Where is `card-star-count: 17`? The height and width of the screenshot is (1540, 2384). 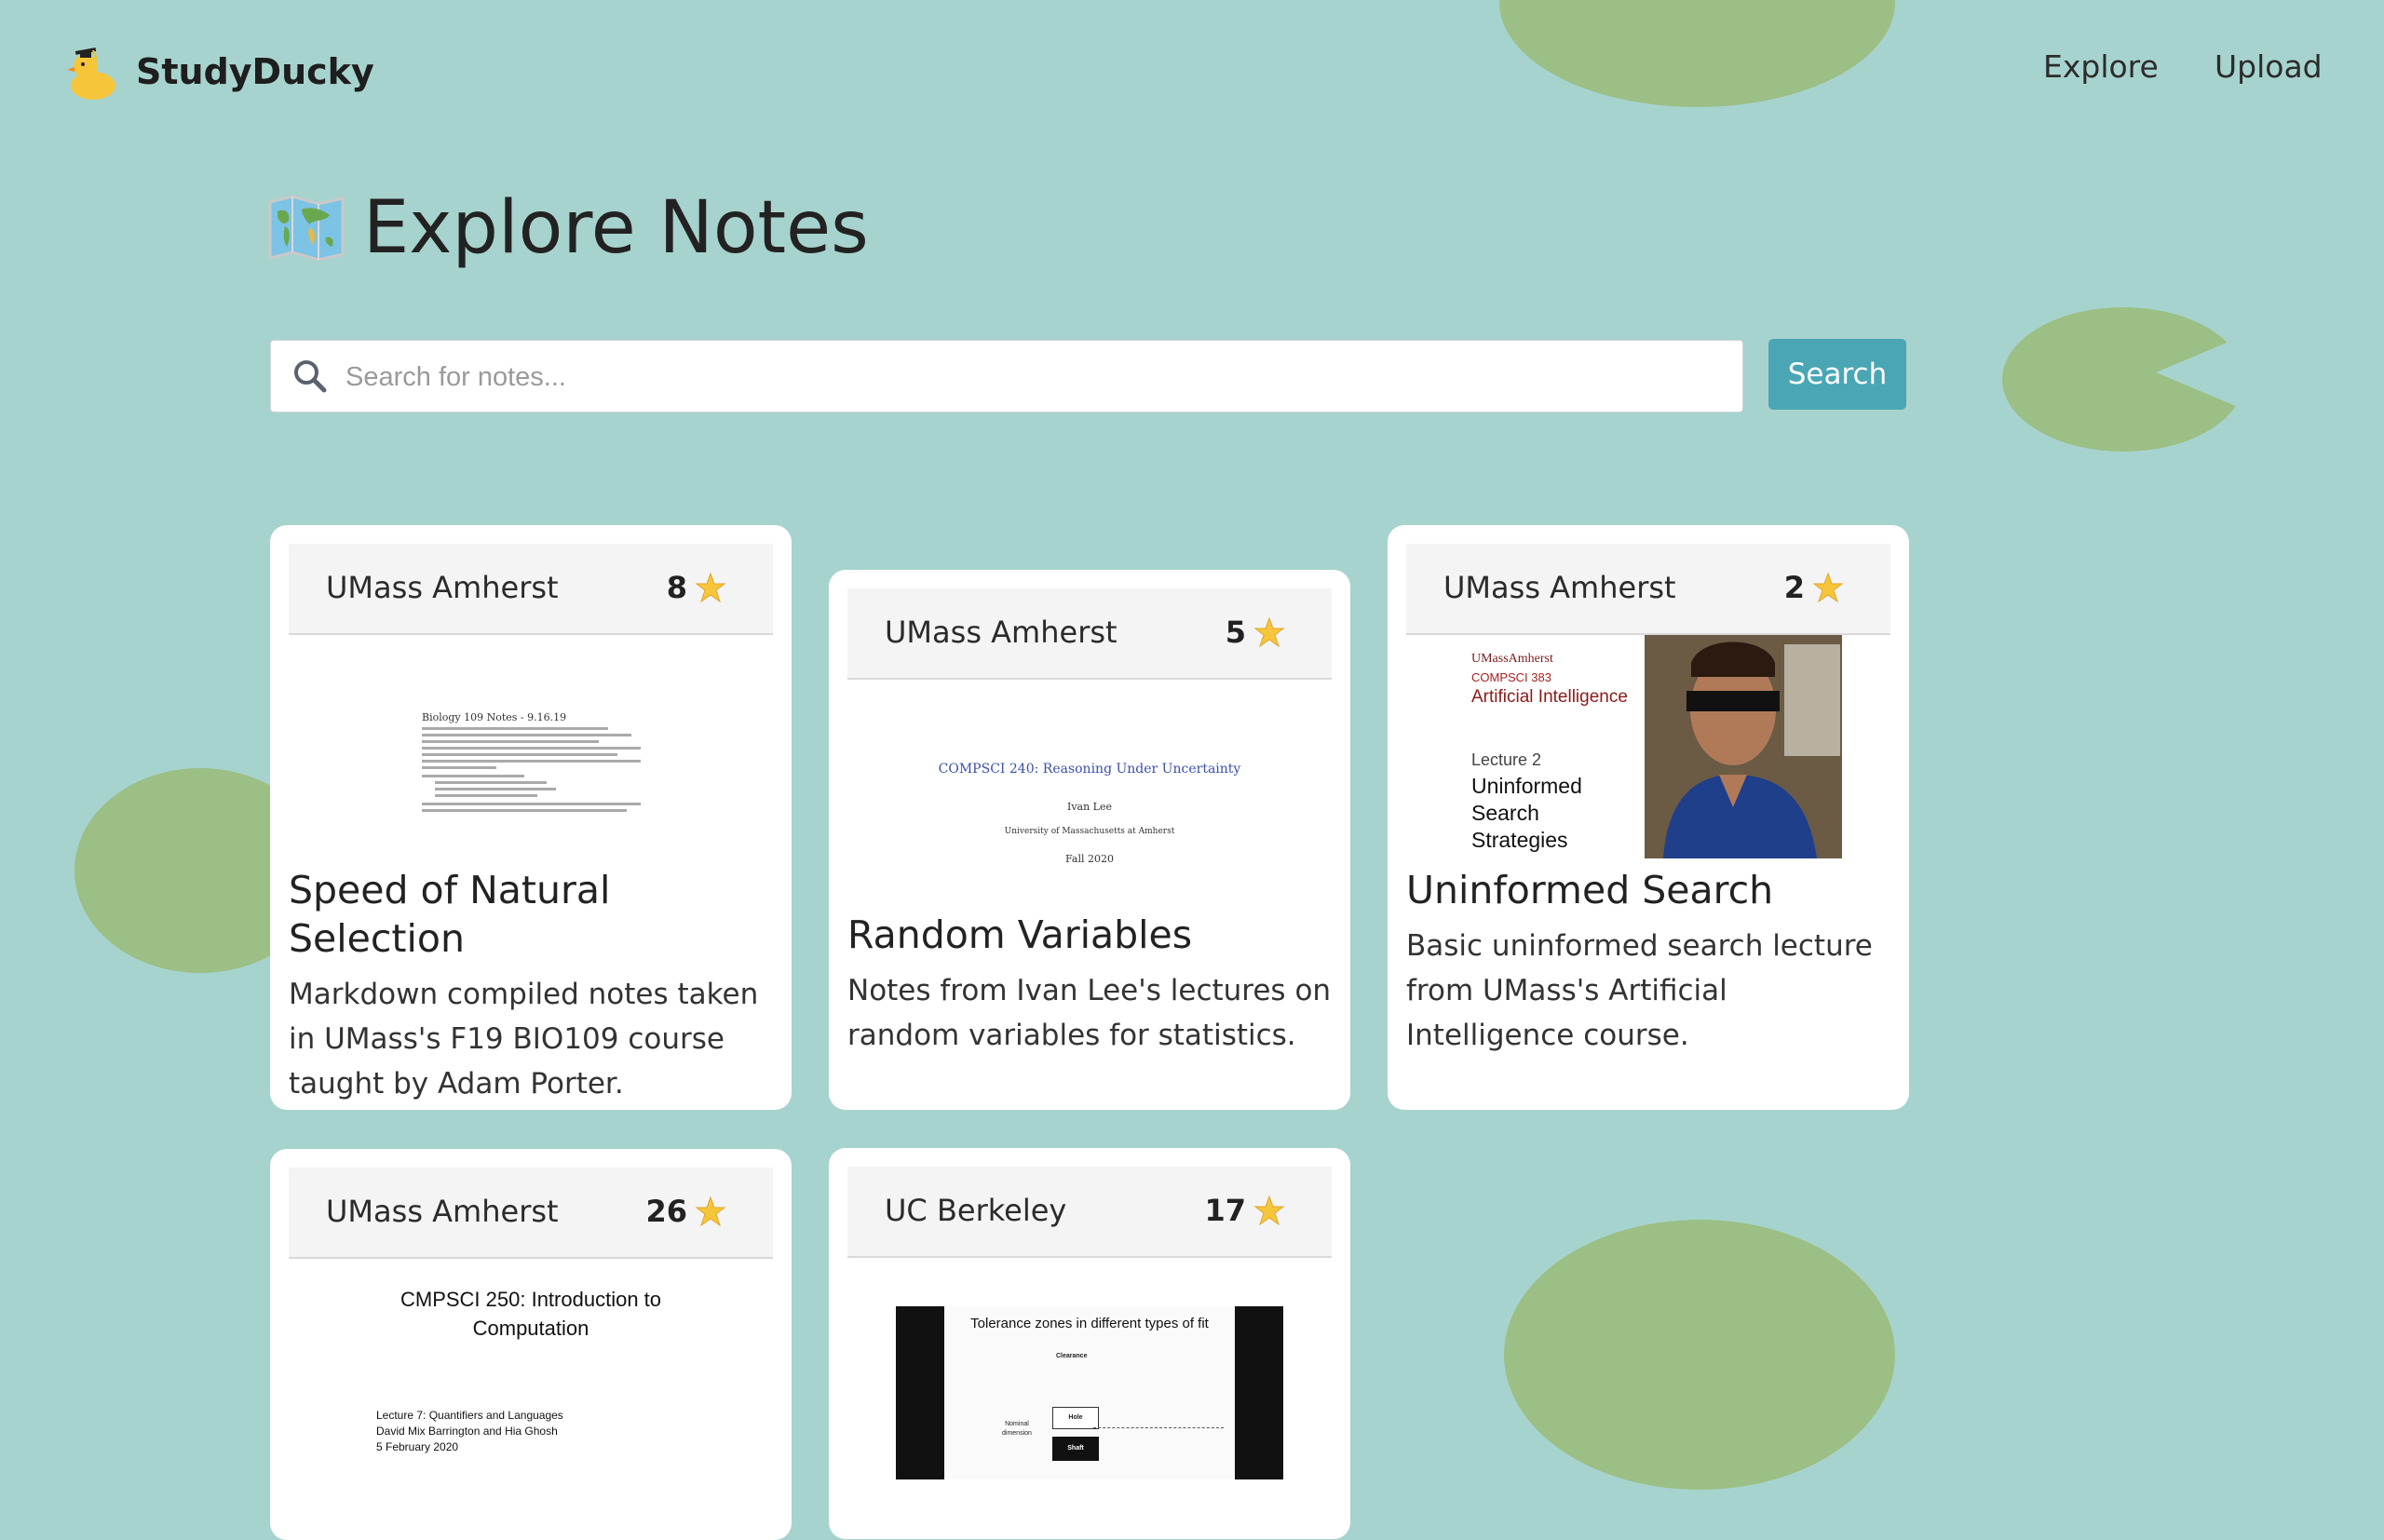 card-star-count: 17 is located at coordinates (1225, 1211).